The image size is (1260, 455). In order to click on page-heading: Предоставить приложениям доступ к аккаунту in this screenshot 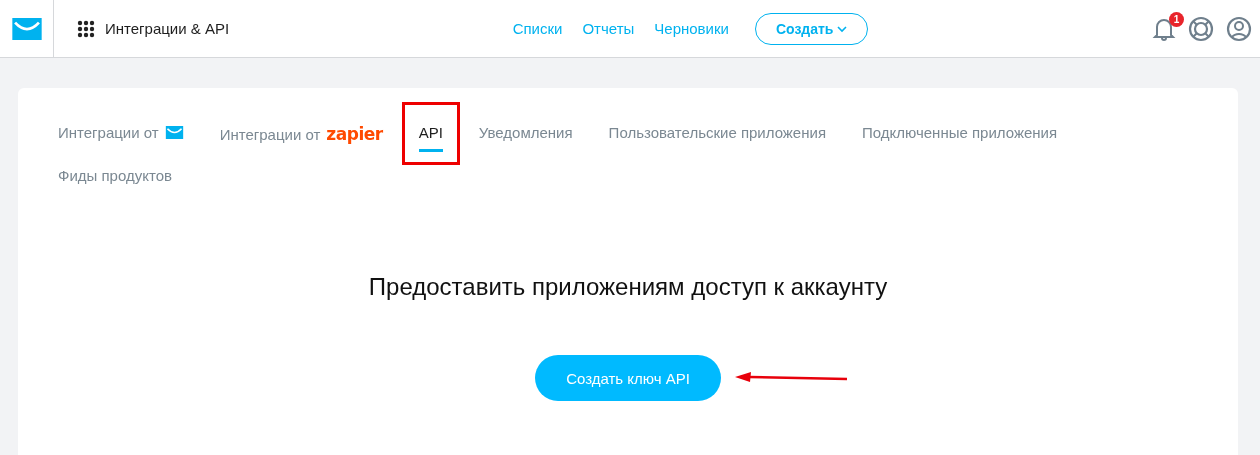, I will do `click(628, 287)`.